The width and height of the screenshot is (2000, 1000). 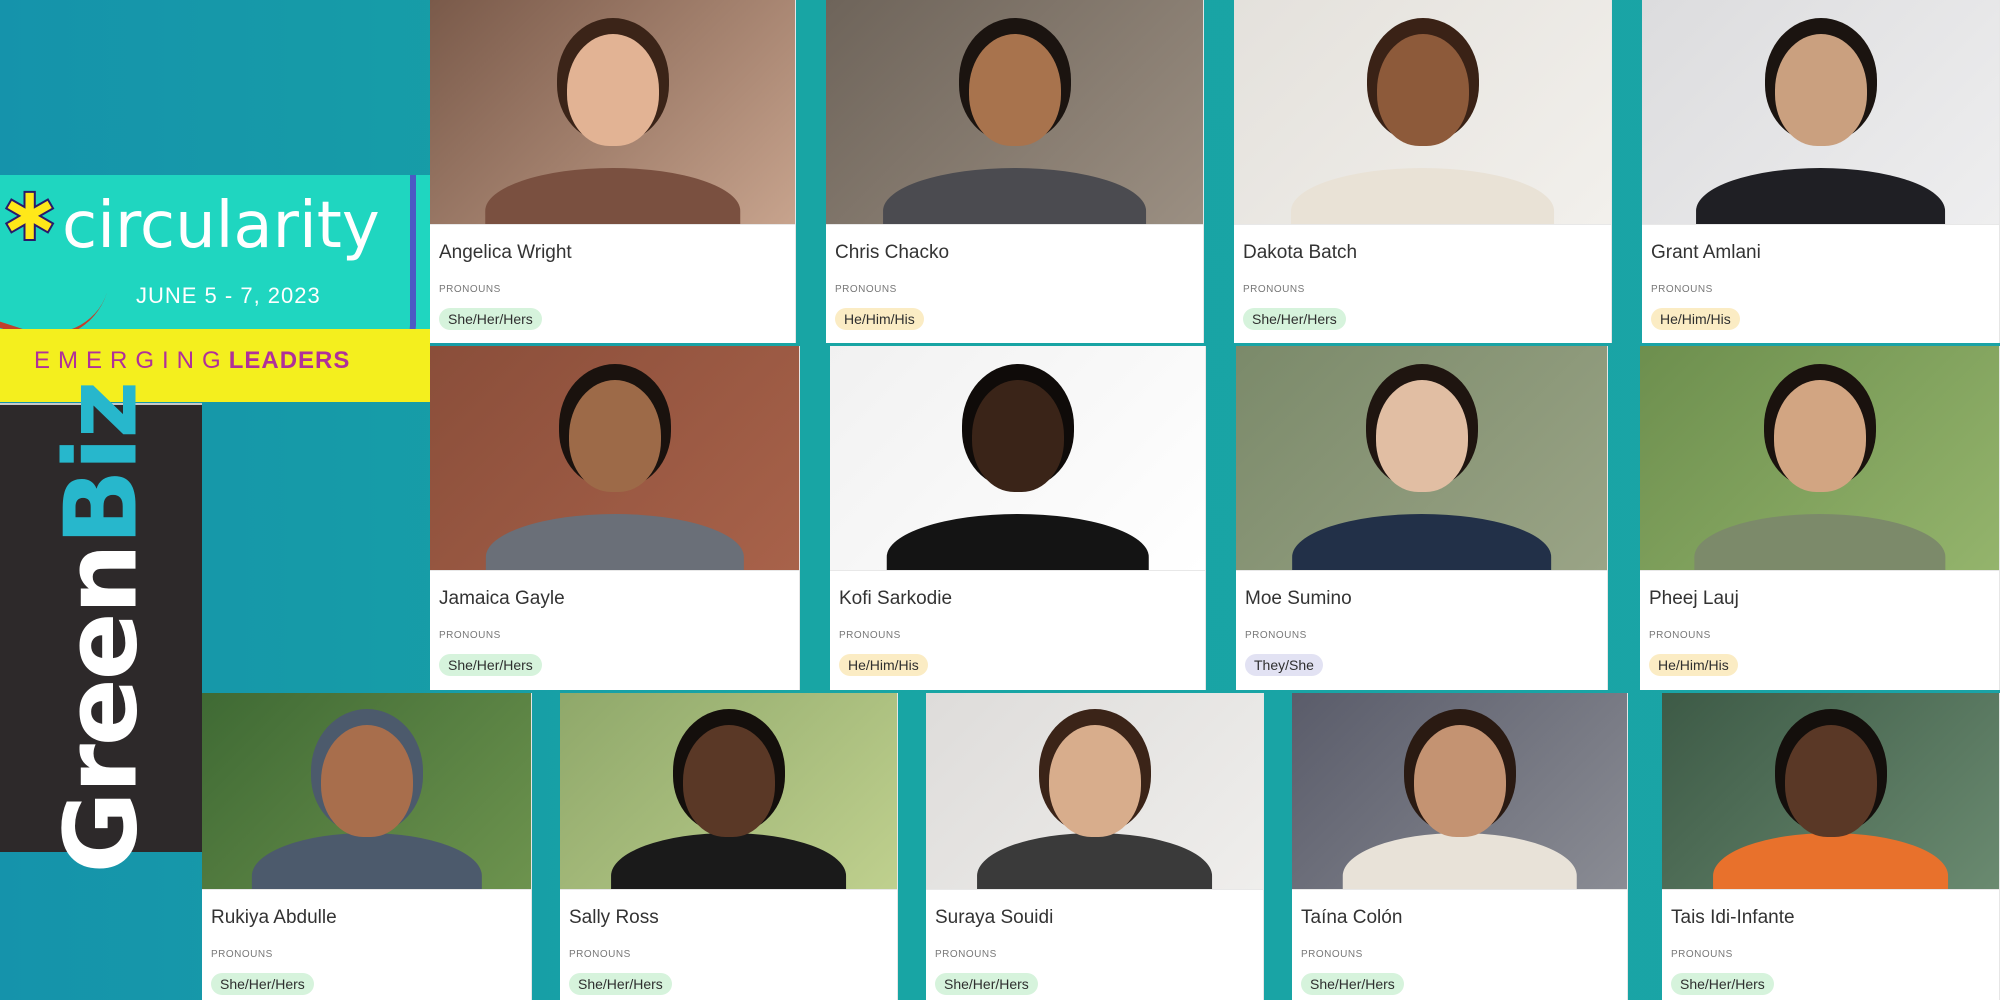 I want to click on pronoun-badge: They/She, so click(x=1284, y=665).